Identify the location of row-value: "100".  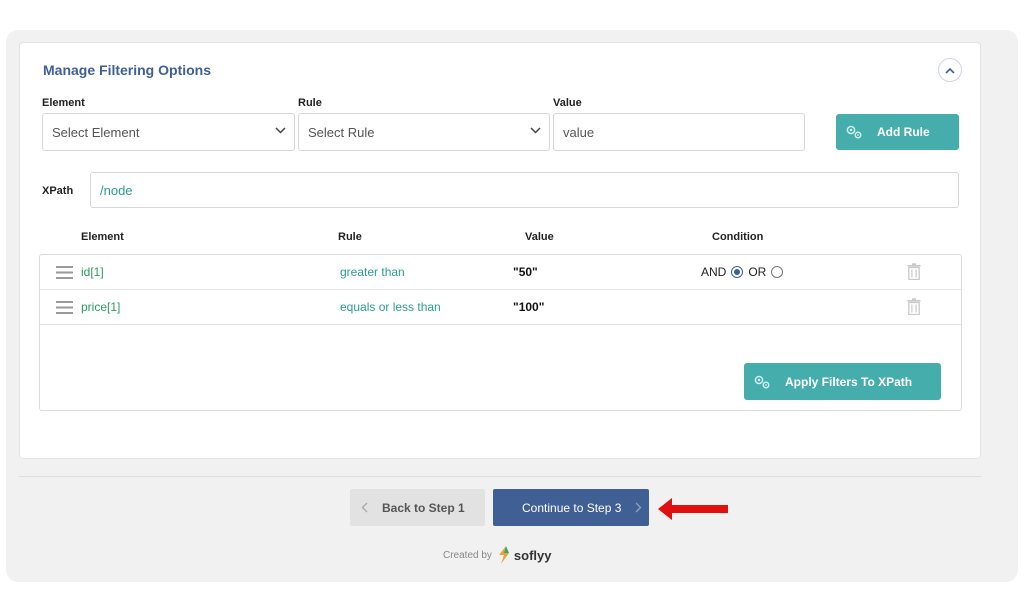
(529, 307).